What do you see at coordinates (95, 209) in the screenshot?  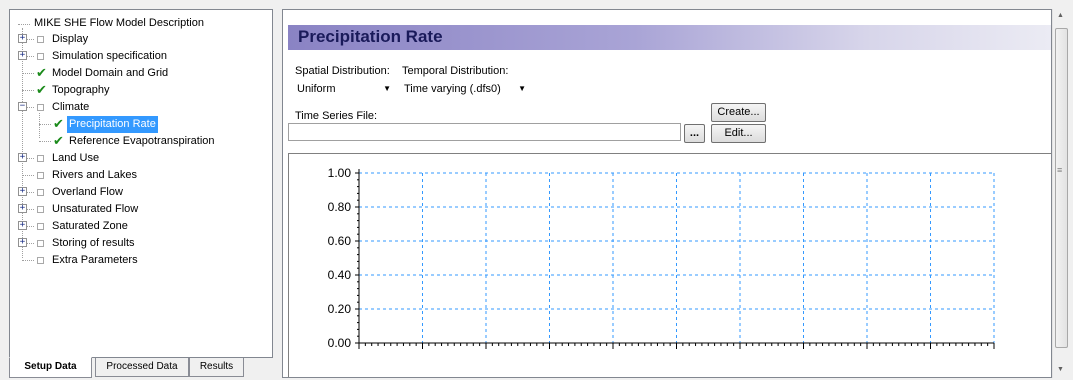 I see `tree-item-label: Unsaturated Flow` at bounding box center [95, 209].